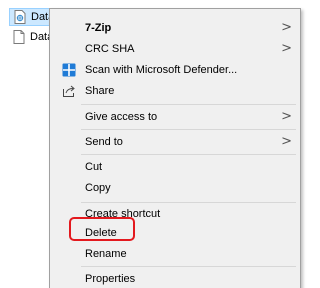 This screenshot has width=320, height=288. What do you see at coordinates (106, 253) in the screenshot?
I see `menu-item-label: Rename` at bounding box center [106, 253].